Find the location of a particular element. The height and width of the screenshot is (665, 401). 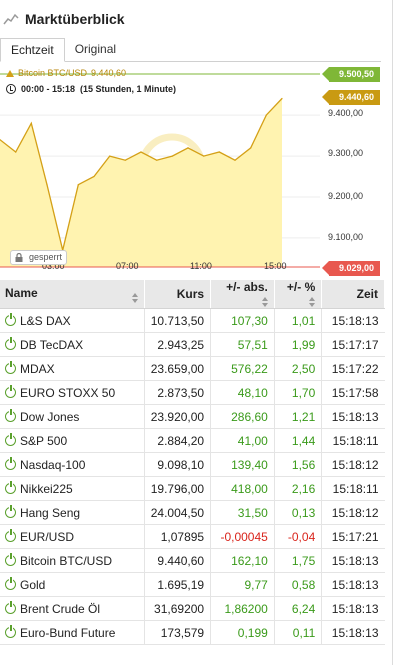

clock-icon is located at coordinates (11, 89).